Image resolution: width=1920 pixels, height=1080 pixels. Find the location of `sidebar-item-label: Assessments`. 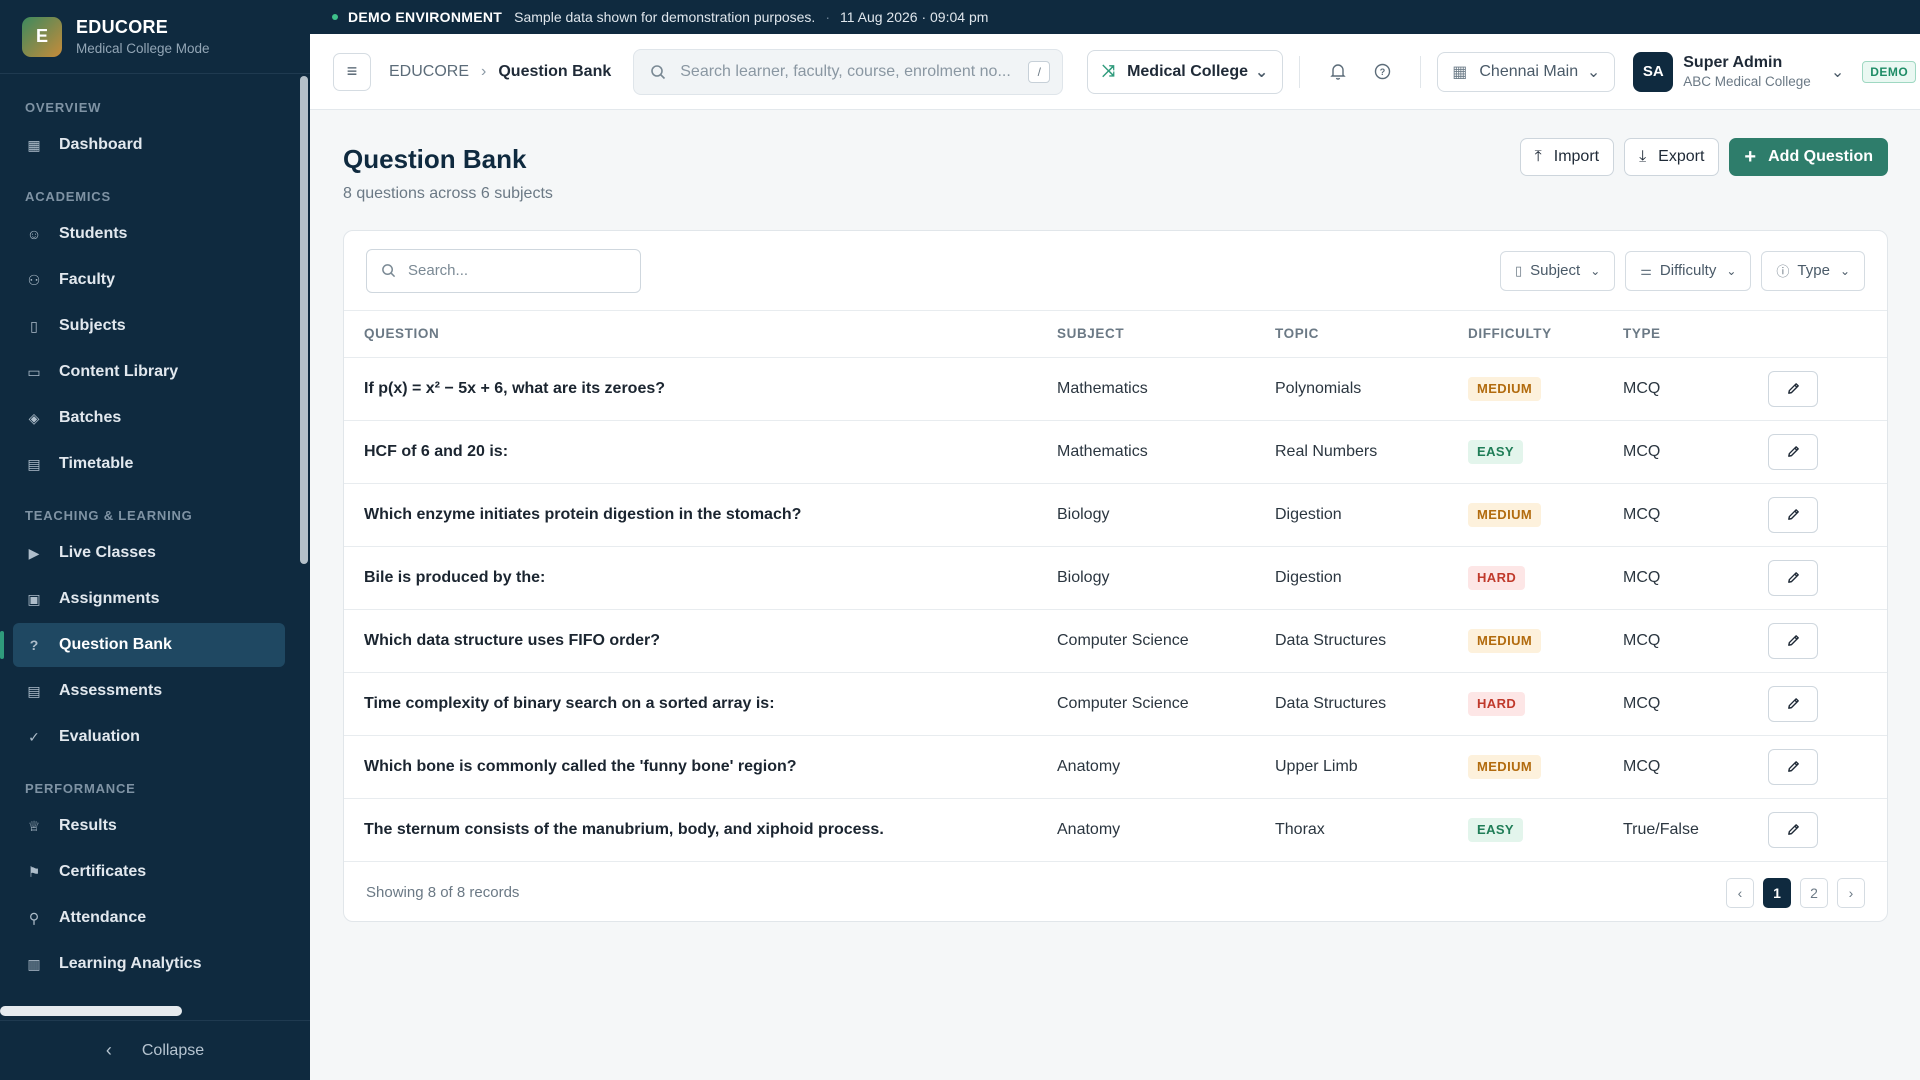

sidebar-item-label: Assessments is located at coordinates (111, 690).